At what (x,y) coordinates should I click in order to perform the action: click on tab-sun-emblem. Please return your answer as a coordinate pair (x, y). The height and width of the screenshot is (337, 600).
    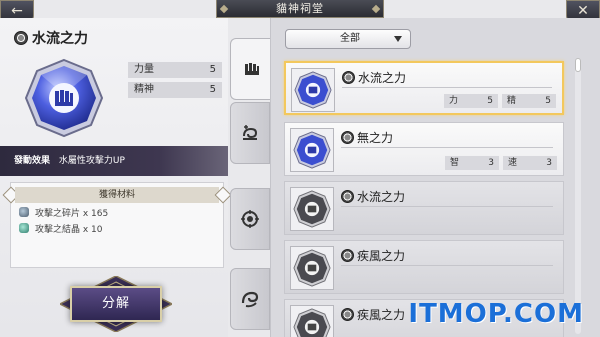
    Looking at the image, I should click on (250, 219).